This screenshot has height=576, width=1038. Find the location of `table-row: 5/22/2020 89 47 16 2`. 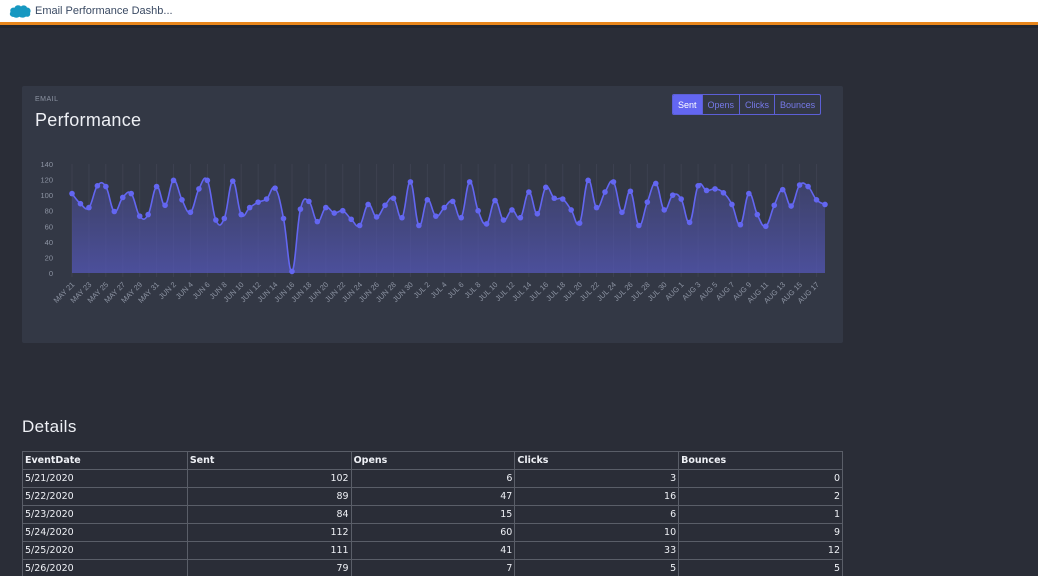

table-row: 5/22/2020 89 47 16 2 is located at coordinates (432, 496).